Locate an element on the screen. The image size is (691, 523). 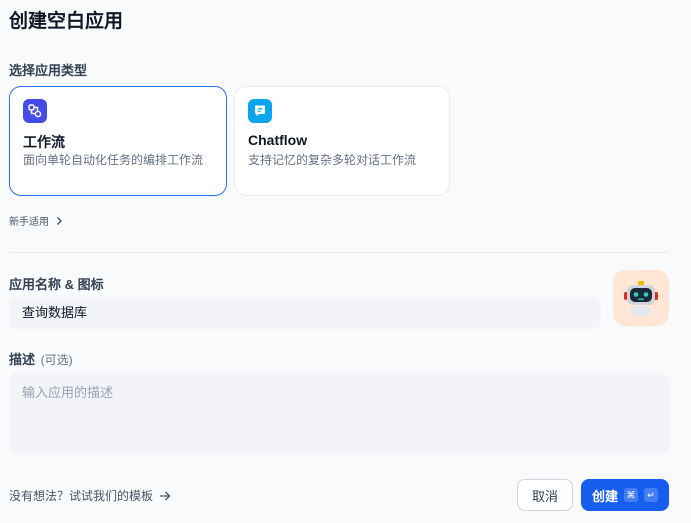
enter-key-icon: ↵ is located at coordinates (651, 495).